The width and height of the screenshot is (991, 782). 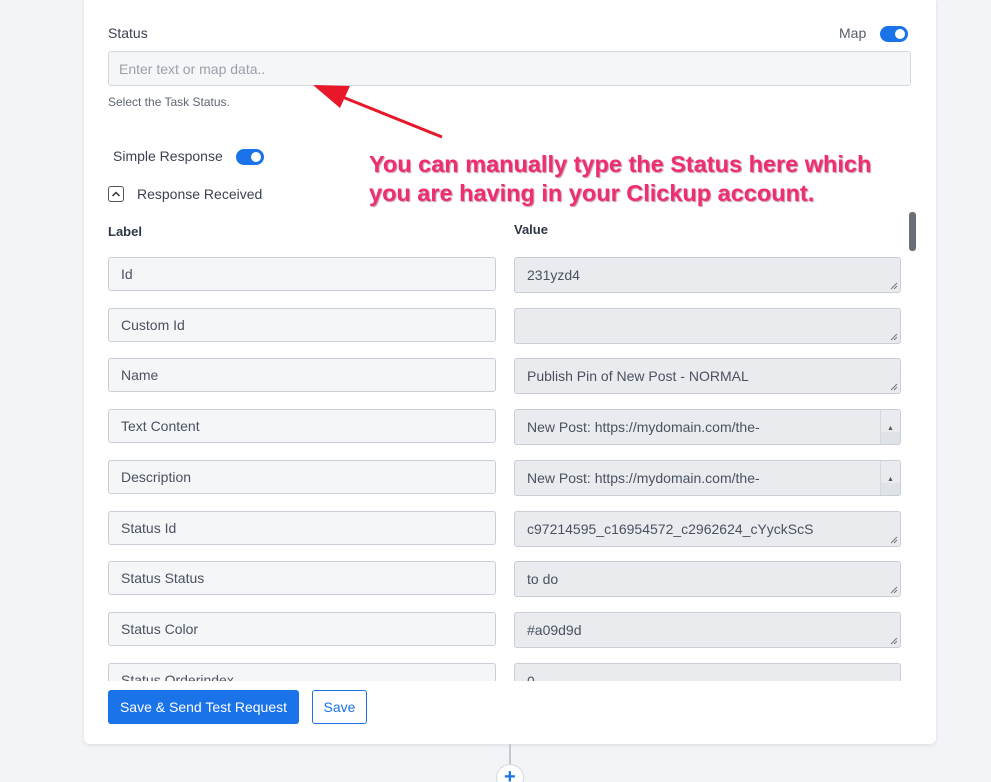 I want to click on field-value: c97214595_c16954572_c2962624_cYyckScS, so click(x=707, y=529).